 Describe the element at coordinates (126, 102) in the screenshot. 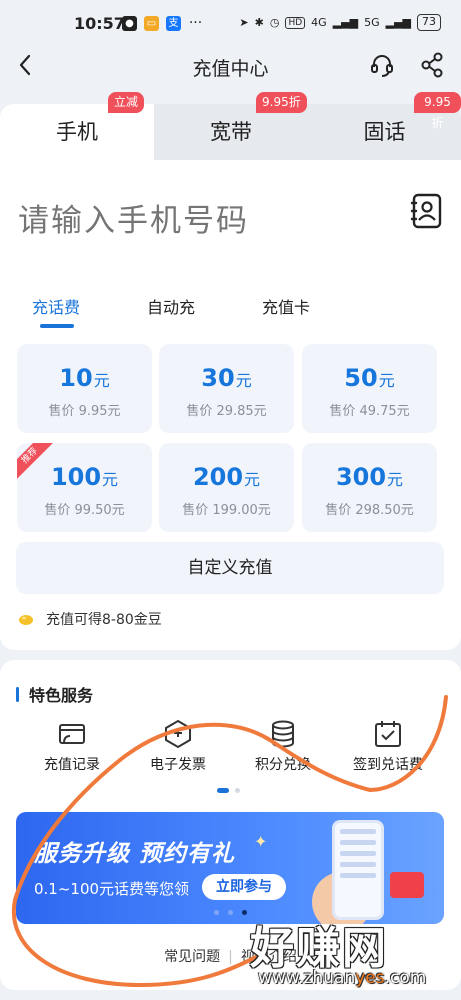

I see `discount-tag: 立减` at that location.